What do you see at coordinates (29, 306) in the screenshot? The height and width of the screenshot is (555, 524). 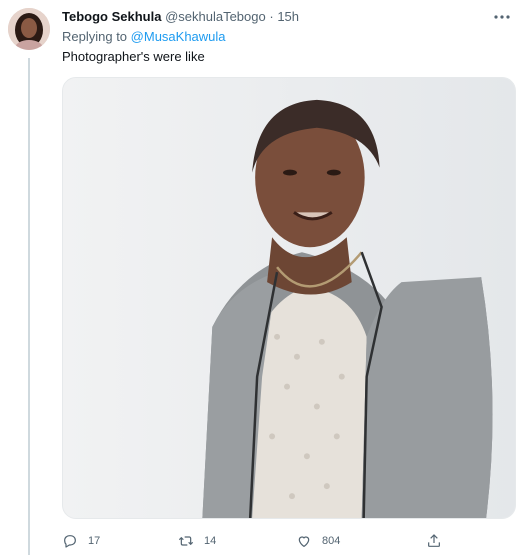 I see `thread-connector-line` at bounding box center [29, 306].